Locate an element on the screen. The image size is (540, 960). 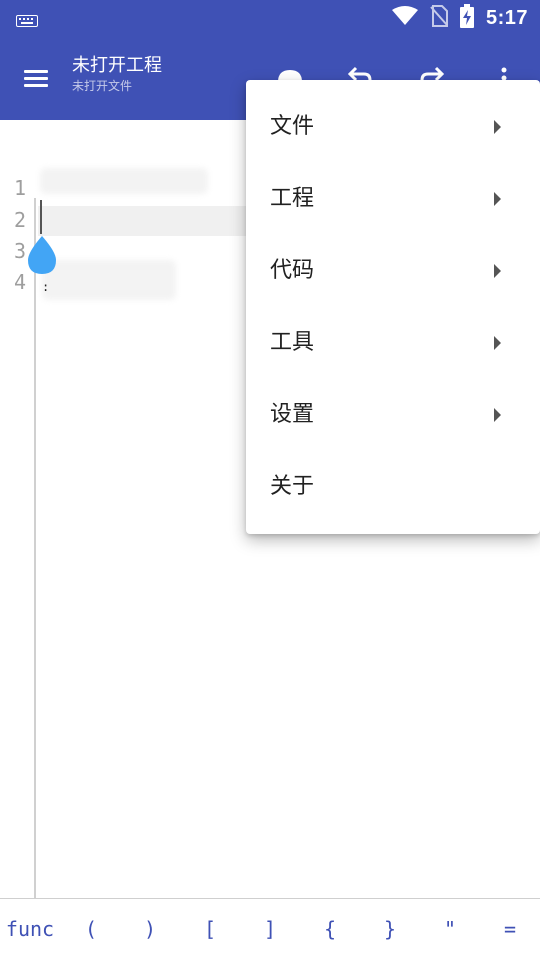
symbol-key-open-paren: ( is located at coordinates (91, 929).